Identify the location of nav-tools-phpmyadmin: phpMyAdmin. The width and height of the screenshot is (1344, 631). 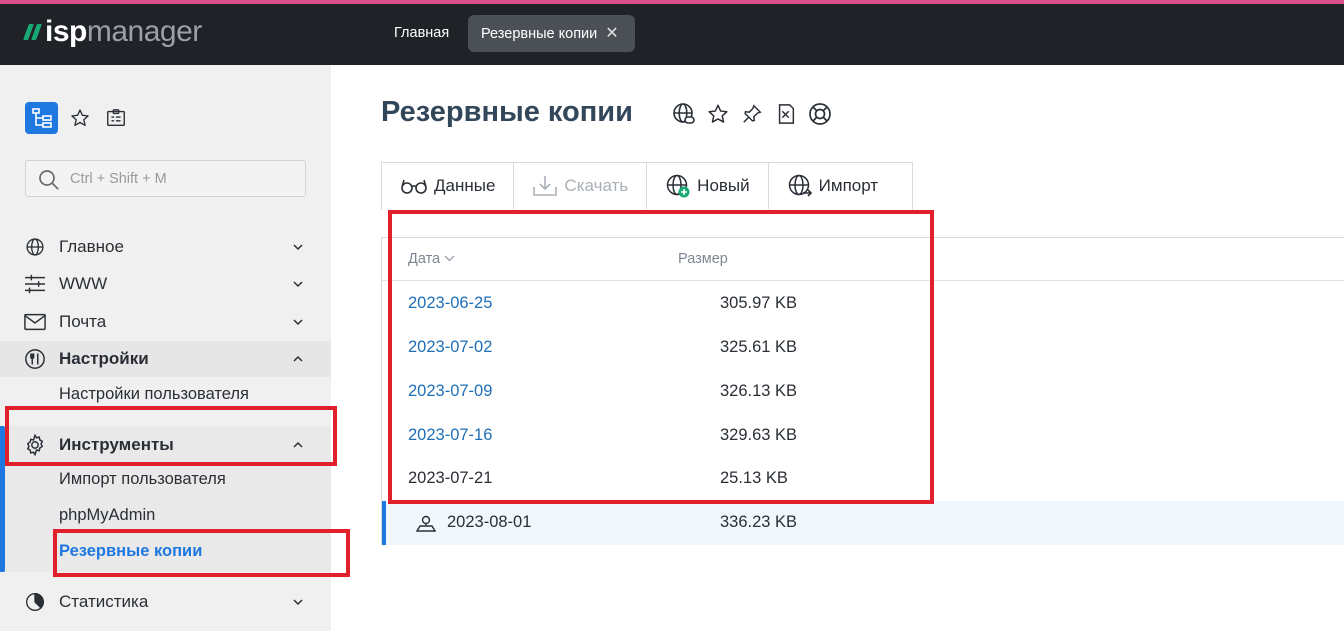
(107, 515).